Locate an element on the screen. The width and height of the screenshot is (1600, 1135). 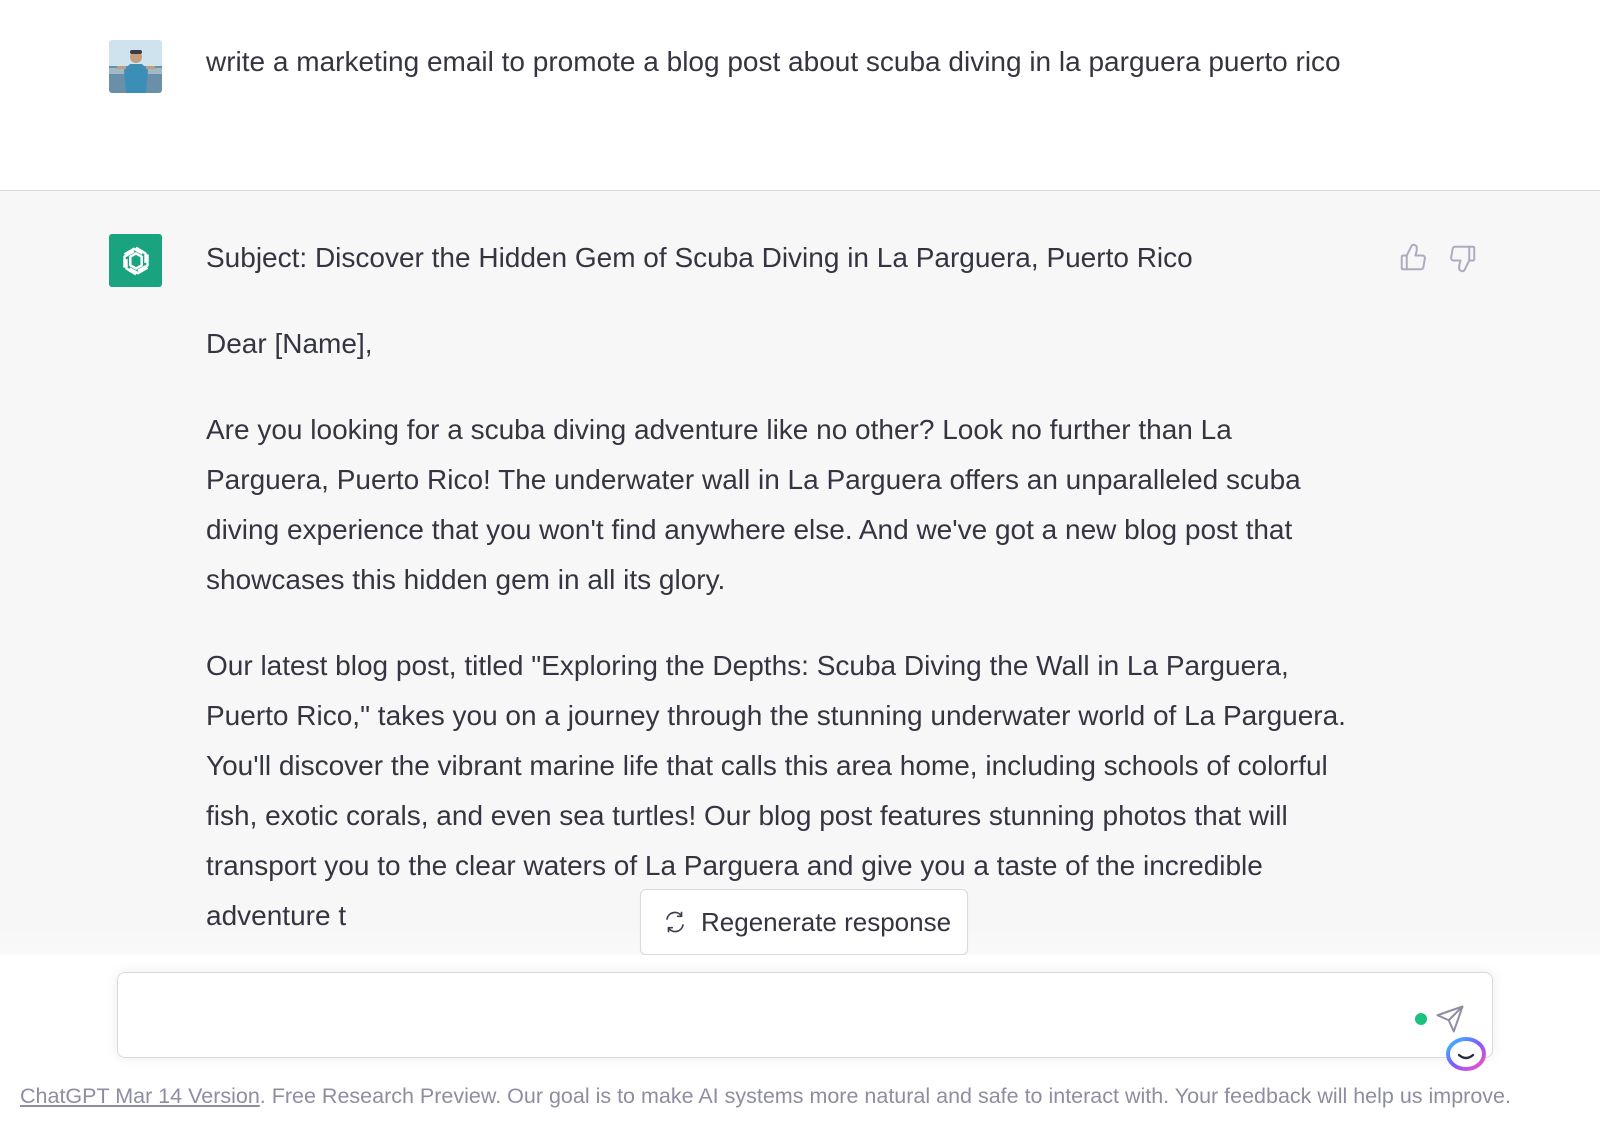
openai-logo-icon is located at coordinates (135, 260).